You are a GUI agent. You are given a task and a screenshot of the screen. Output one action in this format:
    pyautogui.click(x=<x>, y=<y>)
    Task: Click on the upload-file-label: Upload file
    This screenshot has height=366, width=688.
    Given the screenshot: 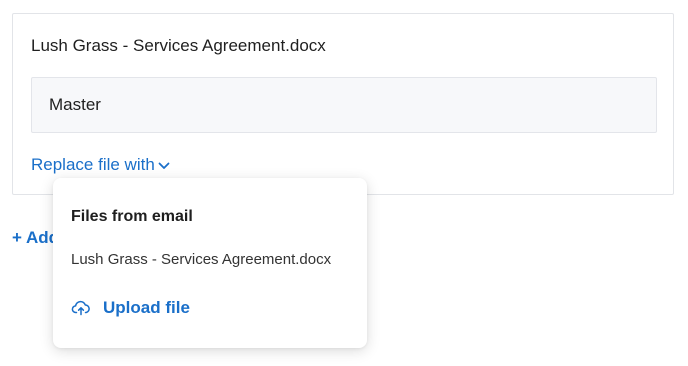 What is the action you would take?
    pyautogui.click(x=146, y=307)
    